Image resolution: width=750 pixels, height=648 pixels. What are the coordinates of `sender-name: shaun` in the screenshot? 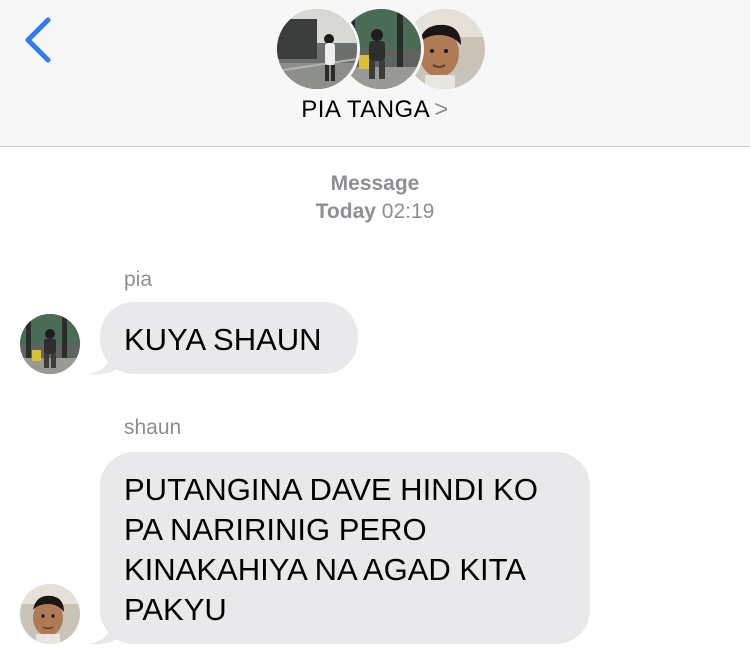 It's located at (153, 427).